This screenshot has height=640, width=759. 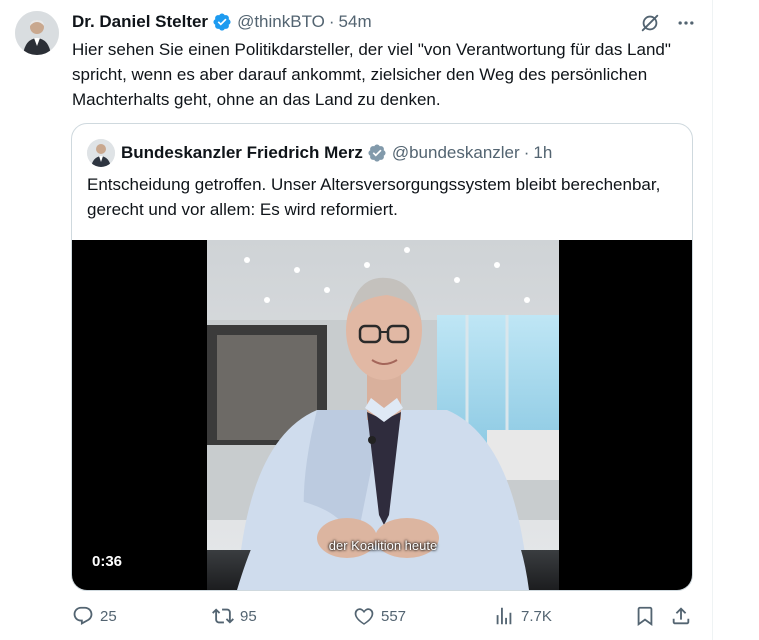 What do you see at coordinates (456, 153) in the screenshot?
I see `quoted-author-handle: @bundeskanzler` at bounding box center [456, 153].